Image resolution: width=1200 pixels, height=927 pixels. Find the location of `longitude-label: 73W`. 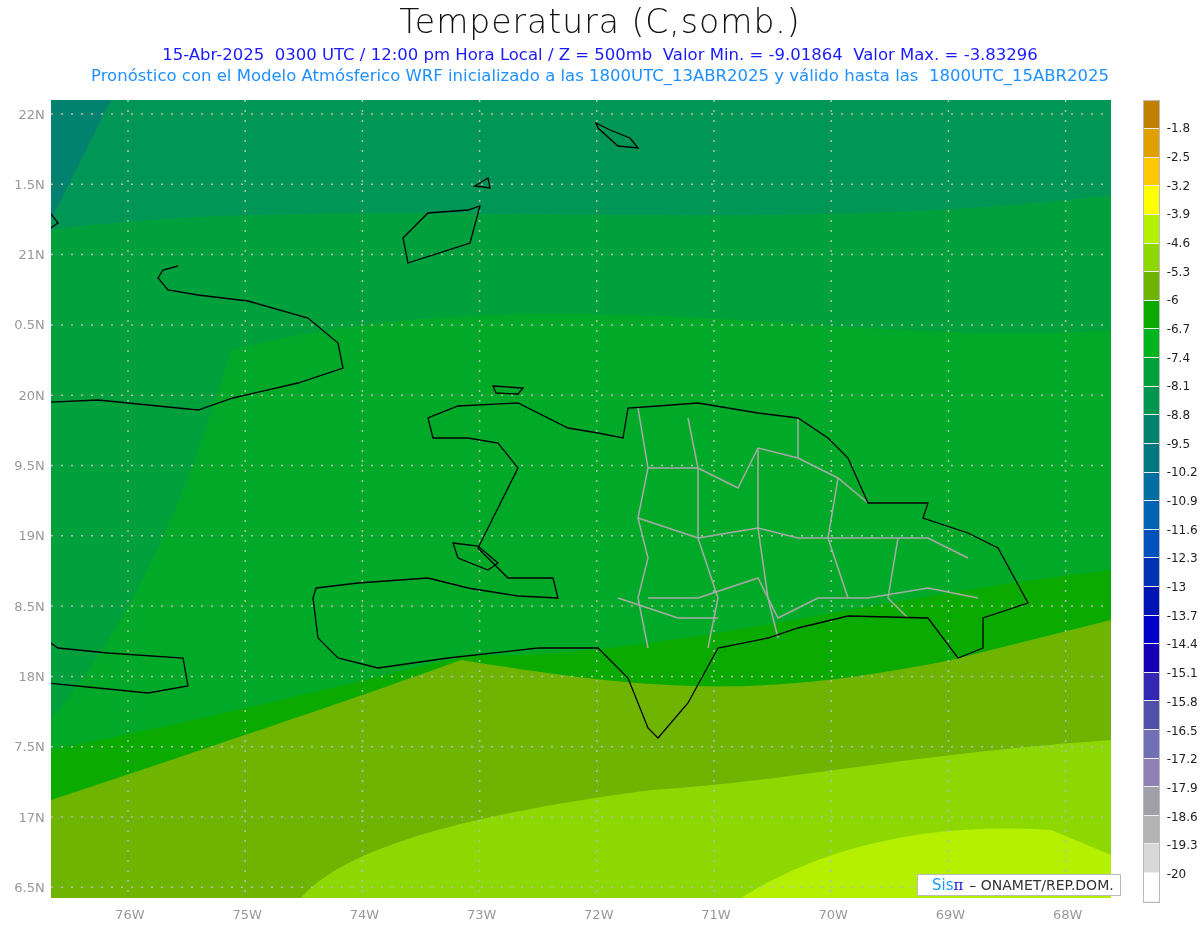

longitude-label: 73W is located at coordinates (481, 914).